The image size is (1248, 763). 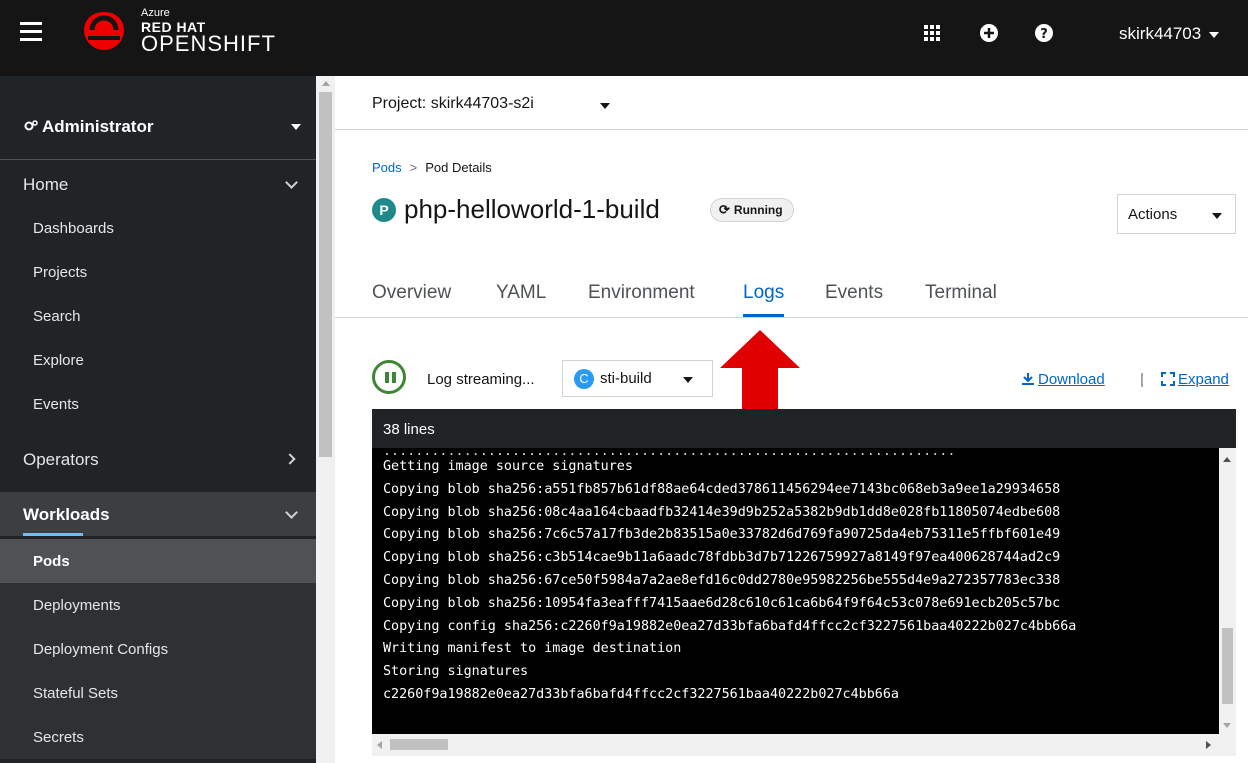 I want to click on masthead: Azure RED HAT OPENSHIFT ? skirk44703, so click(x=624, y=38).